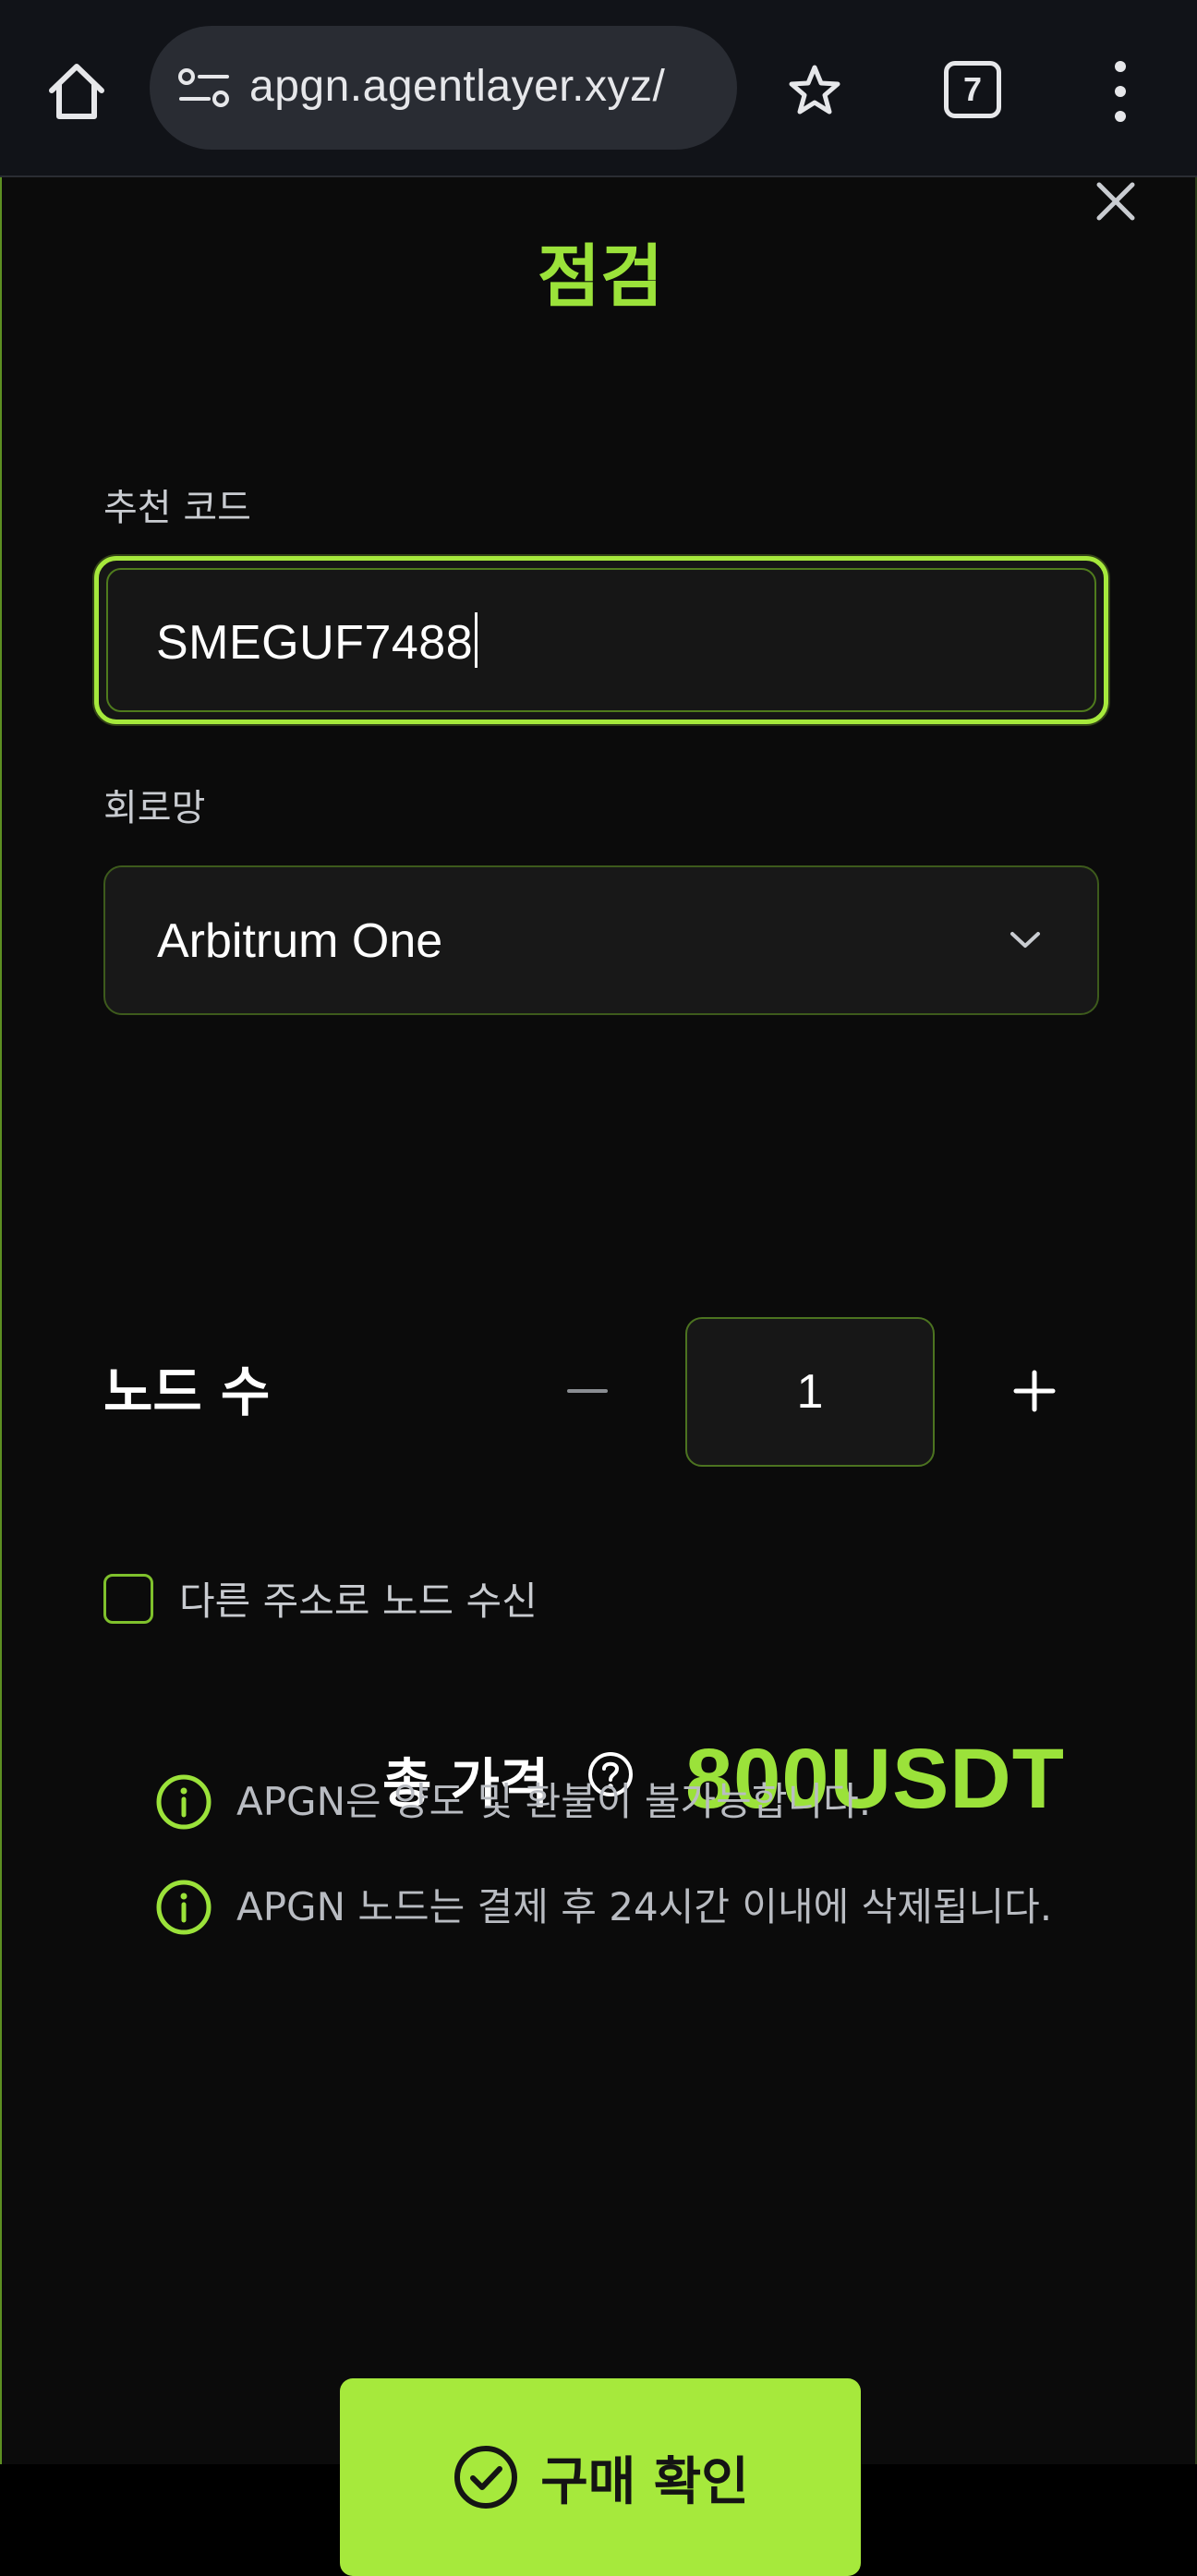  Describe the element at coordinates (300, 941) in the screenshot. I see `network-selected-value: Arbitrum One` at that location.